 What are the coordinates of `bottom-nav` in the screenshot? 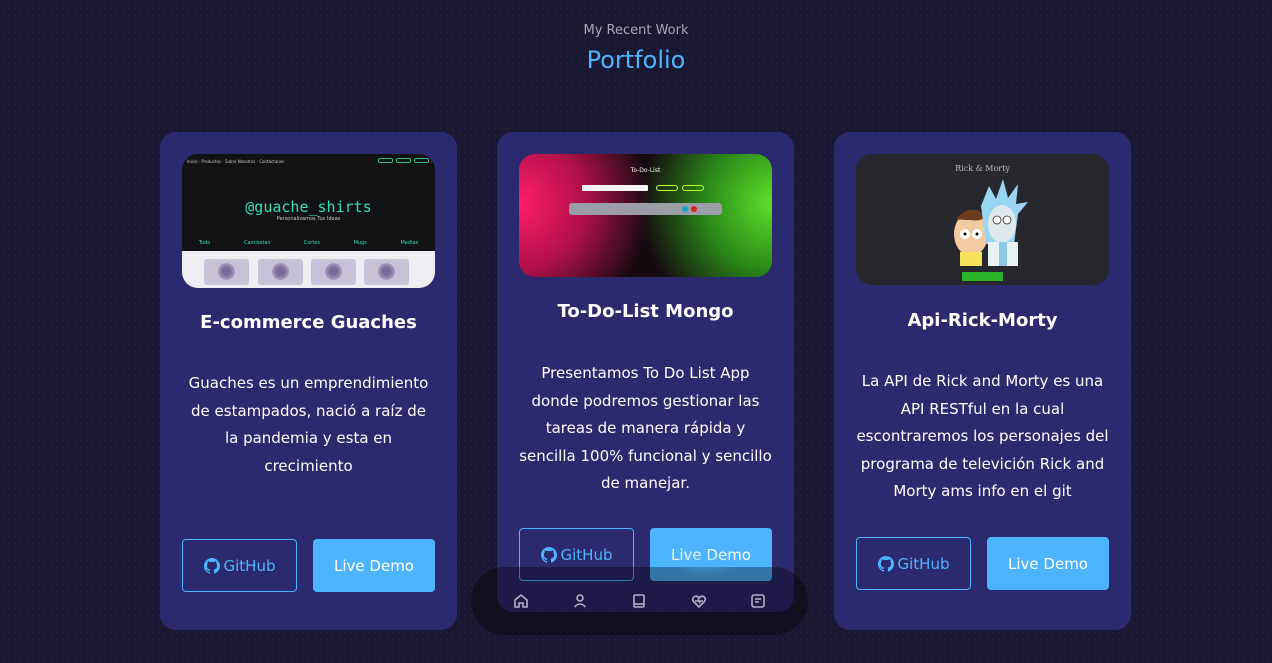 It's located at (639, 591).